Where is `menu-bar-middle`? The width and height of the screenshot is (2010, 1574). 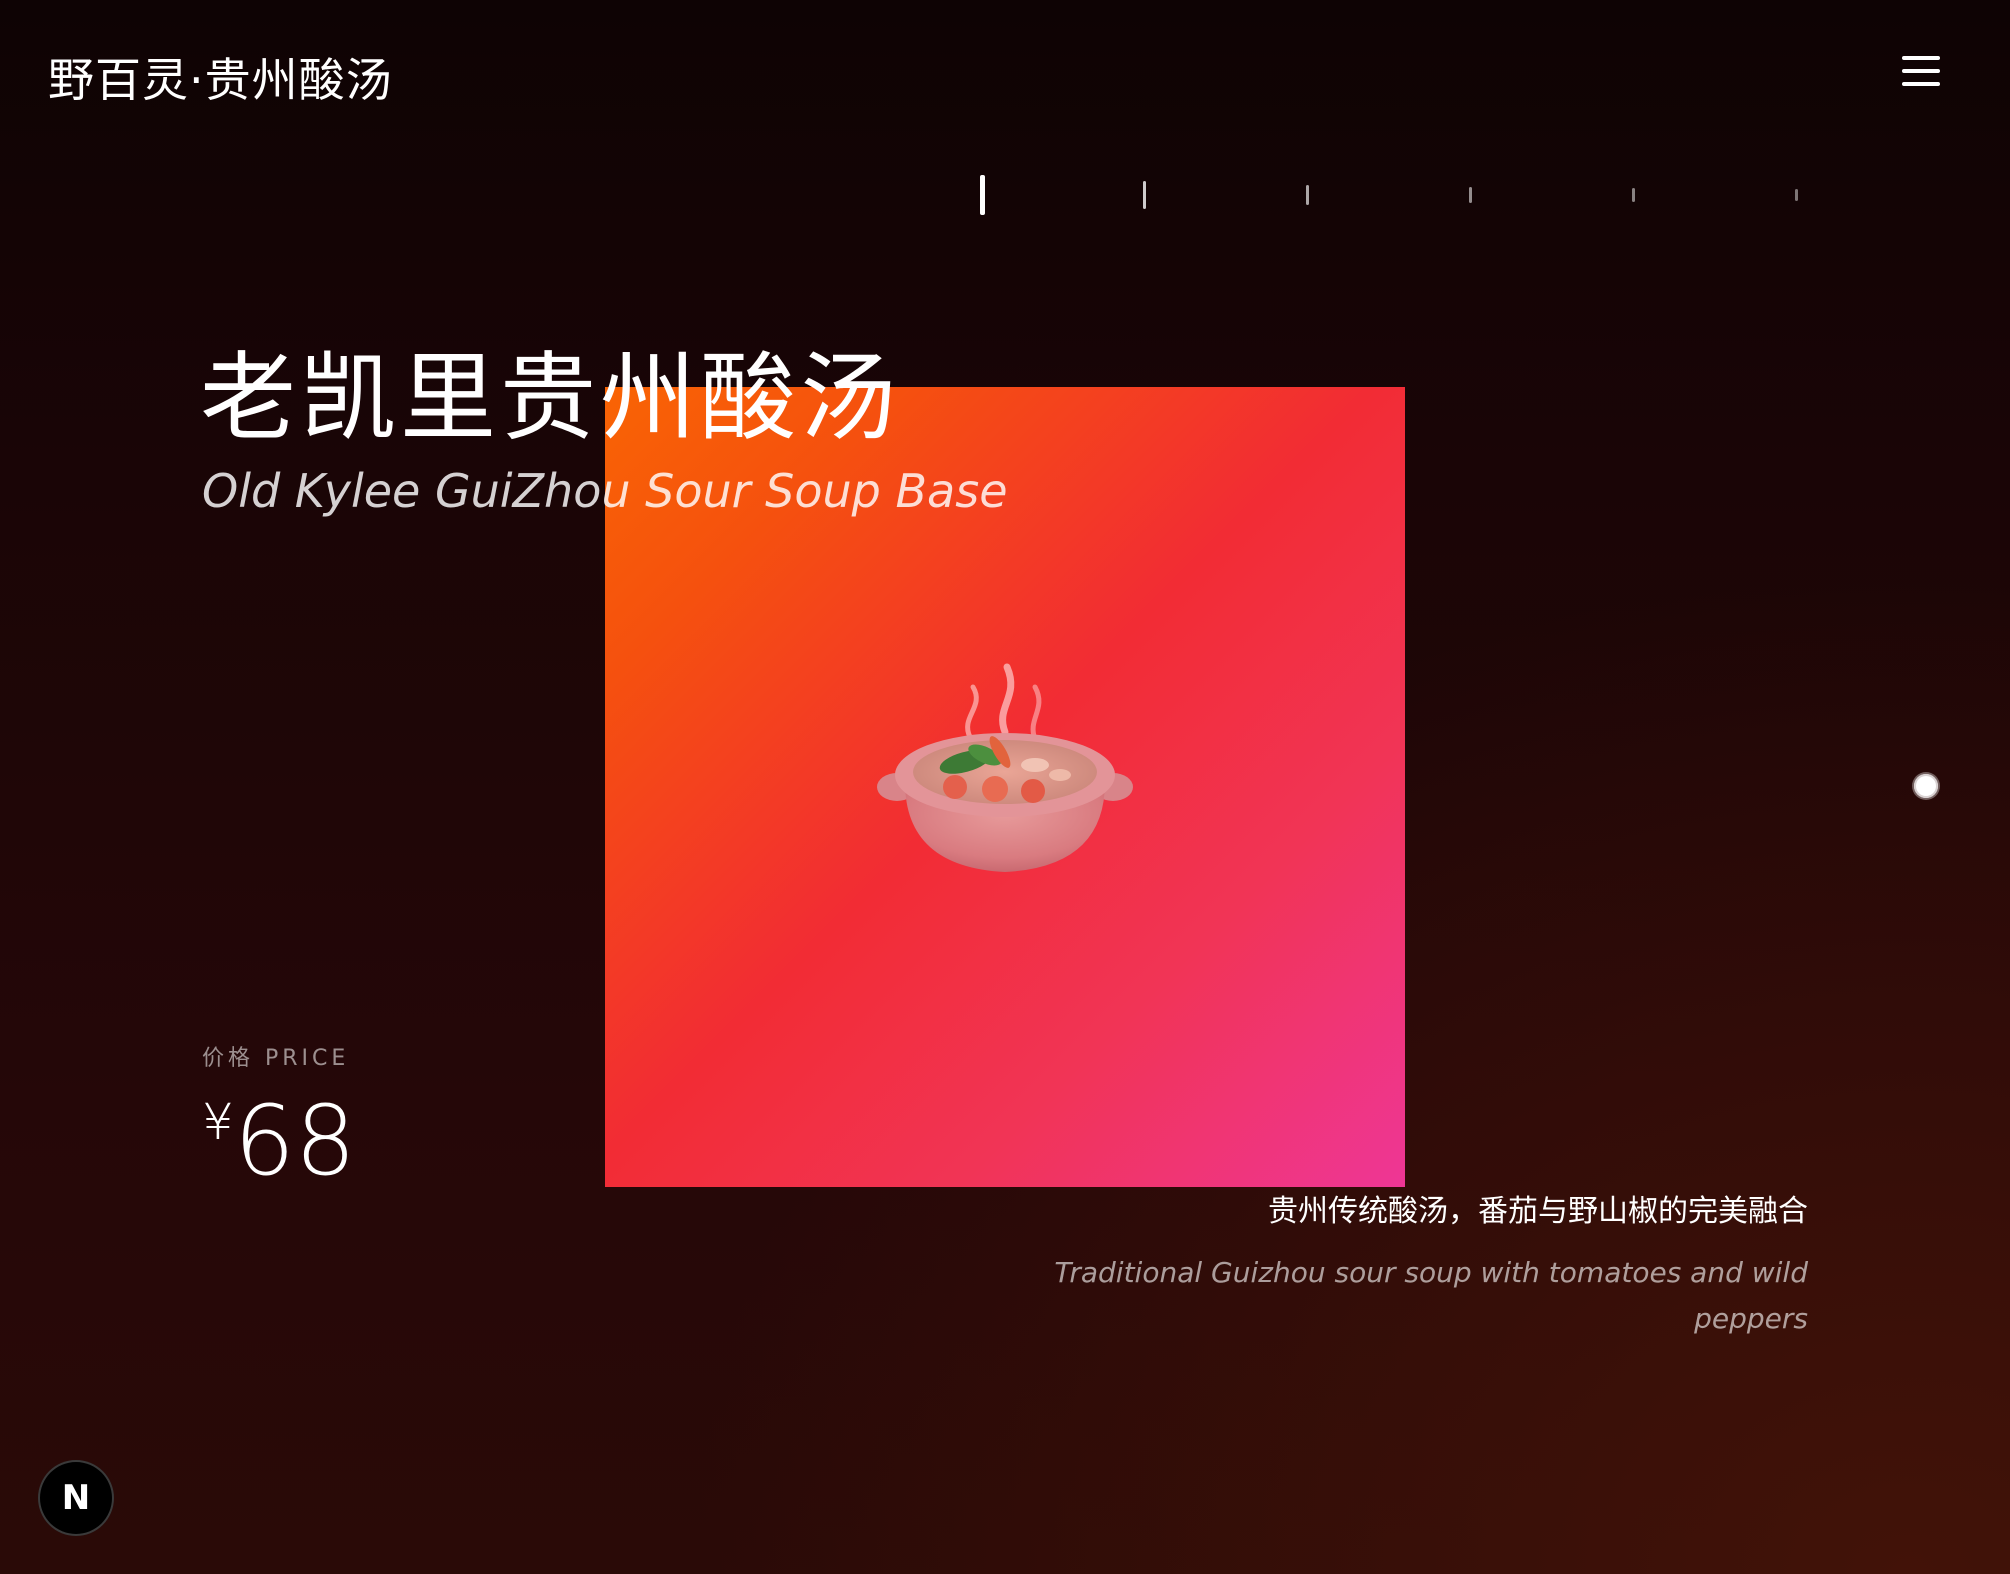
menu-bar-middle is located at coordinates (1921, 71).